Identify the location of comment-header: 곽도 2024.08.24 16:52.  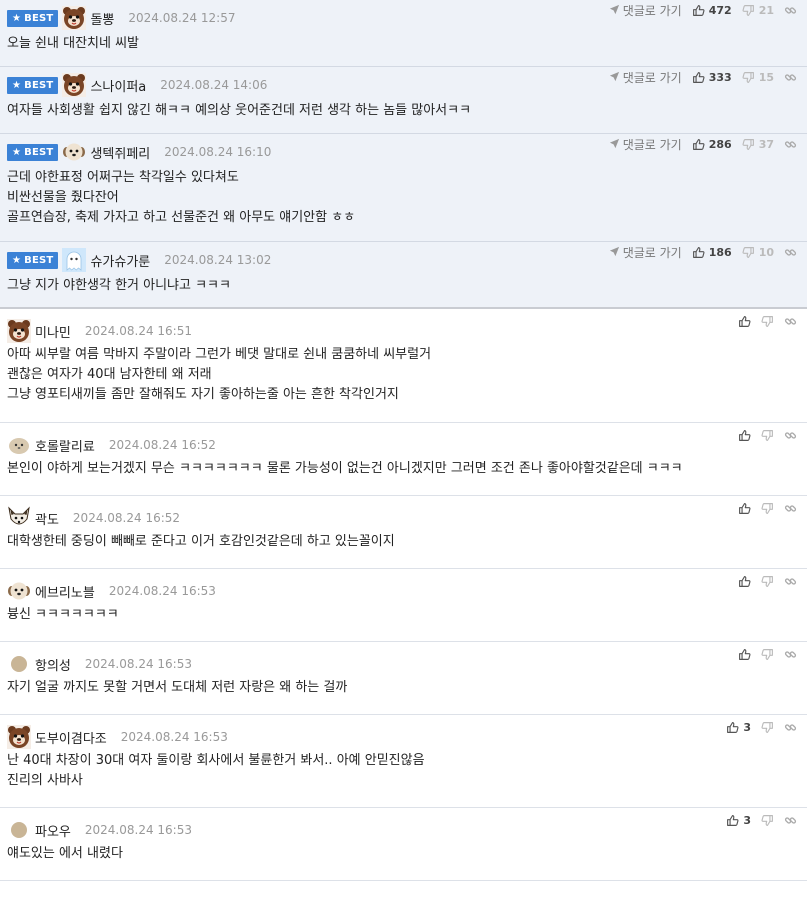
(403, 518).